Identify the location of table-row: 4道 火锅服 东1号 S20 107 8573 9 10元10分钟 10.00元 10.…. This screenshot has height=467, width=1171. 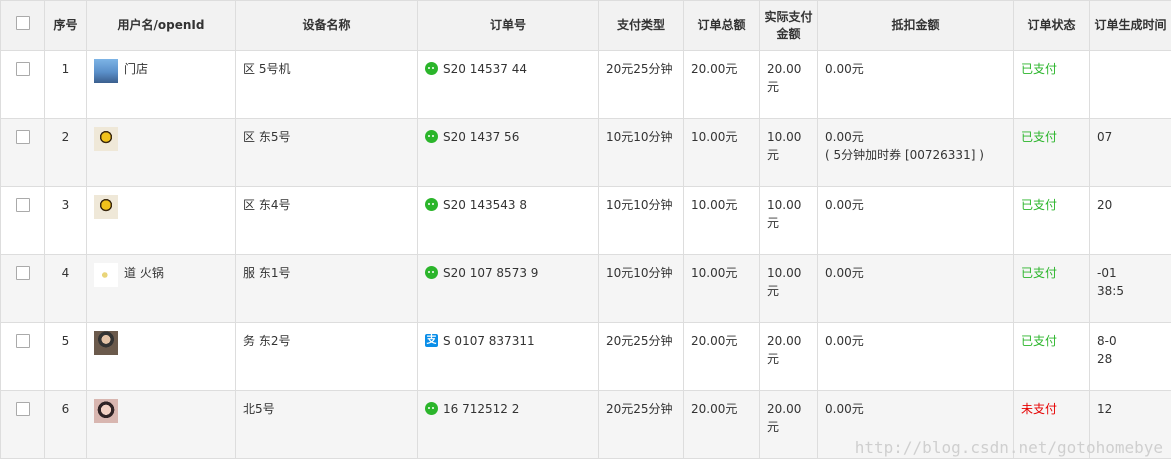
(585, 288).